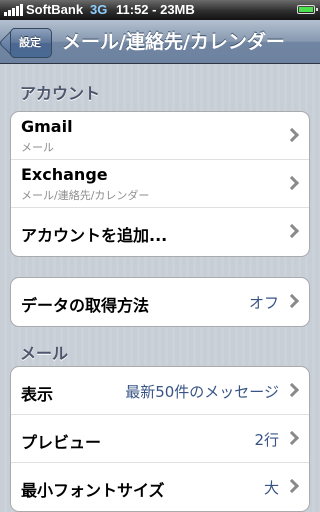 The height and width of the screenshot is (512, 320). I want to click on page-title: メール/連絡先/カレンダー, so click(173, 42).